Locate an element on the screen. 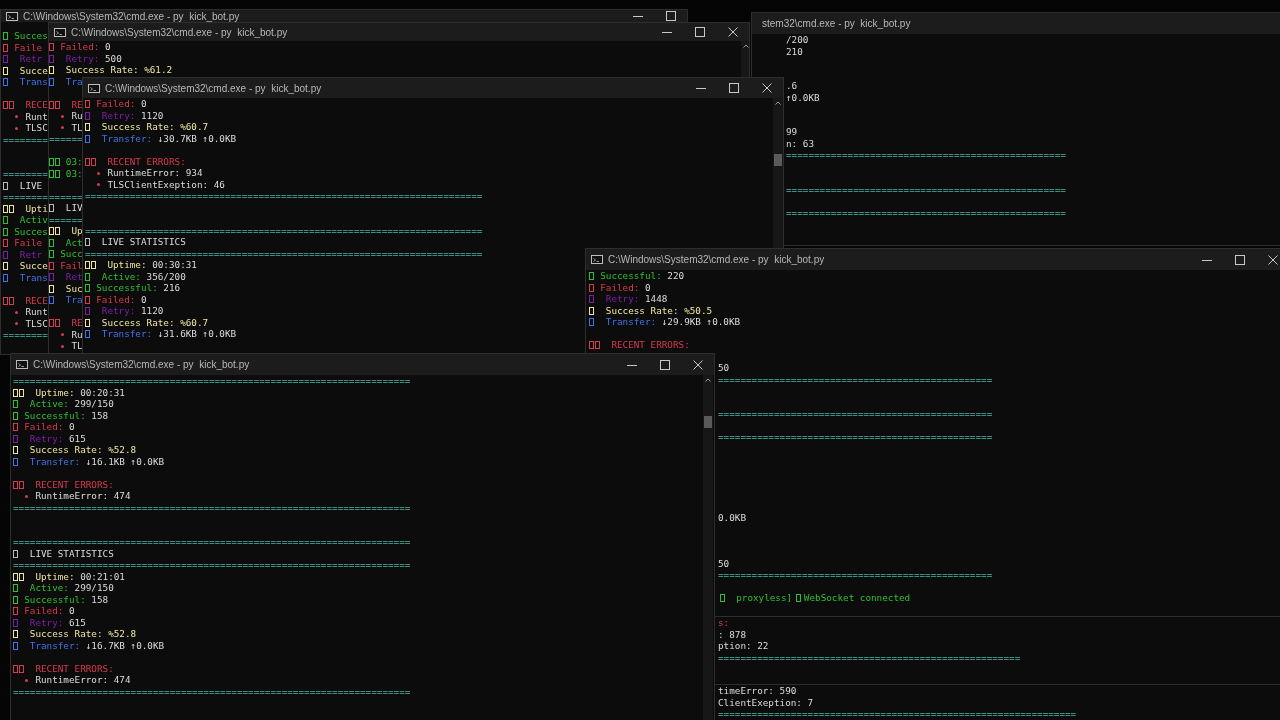 The height and width of the screenshot is (720, 1280). rule-line: ====== is located at coordinates (66, 219).